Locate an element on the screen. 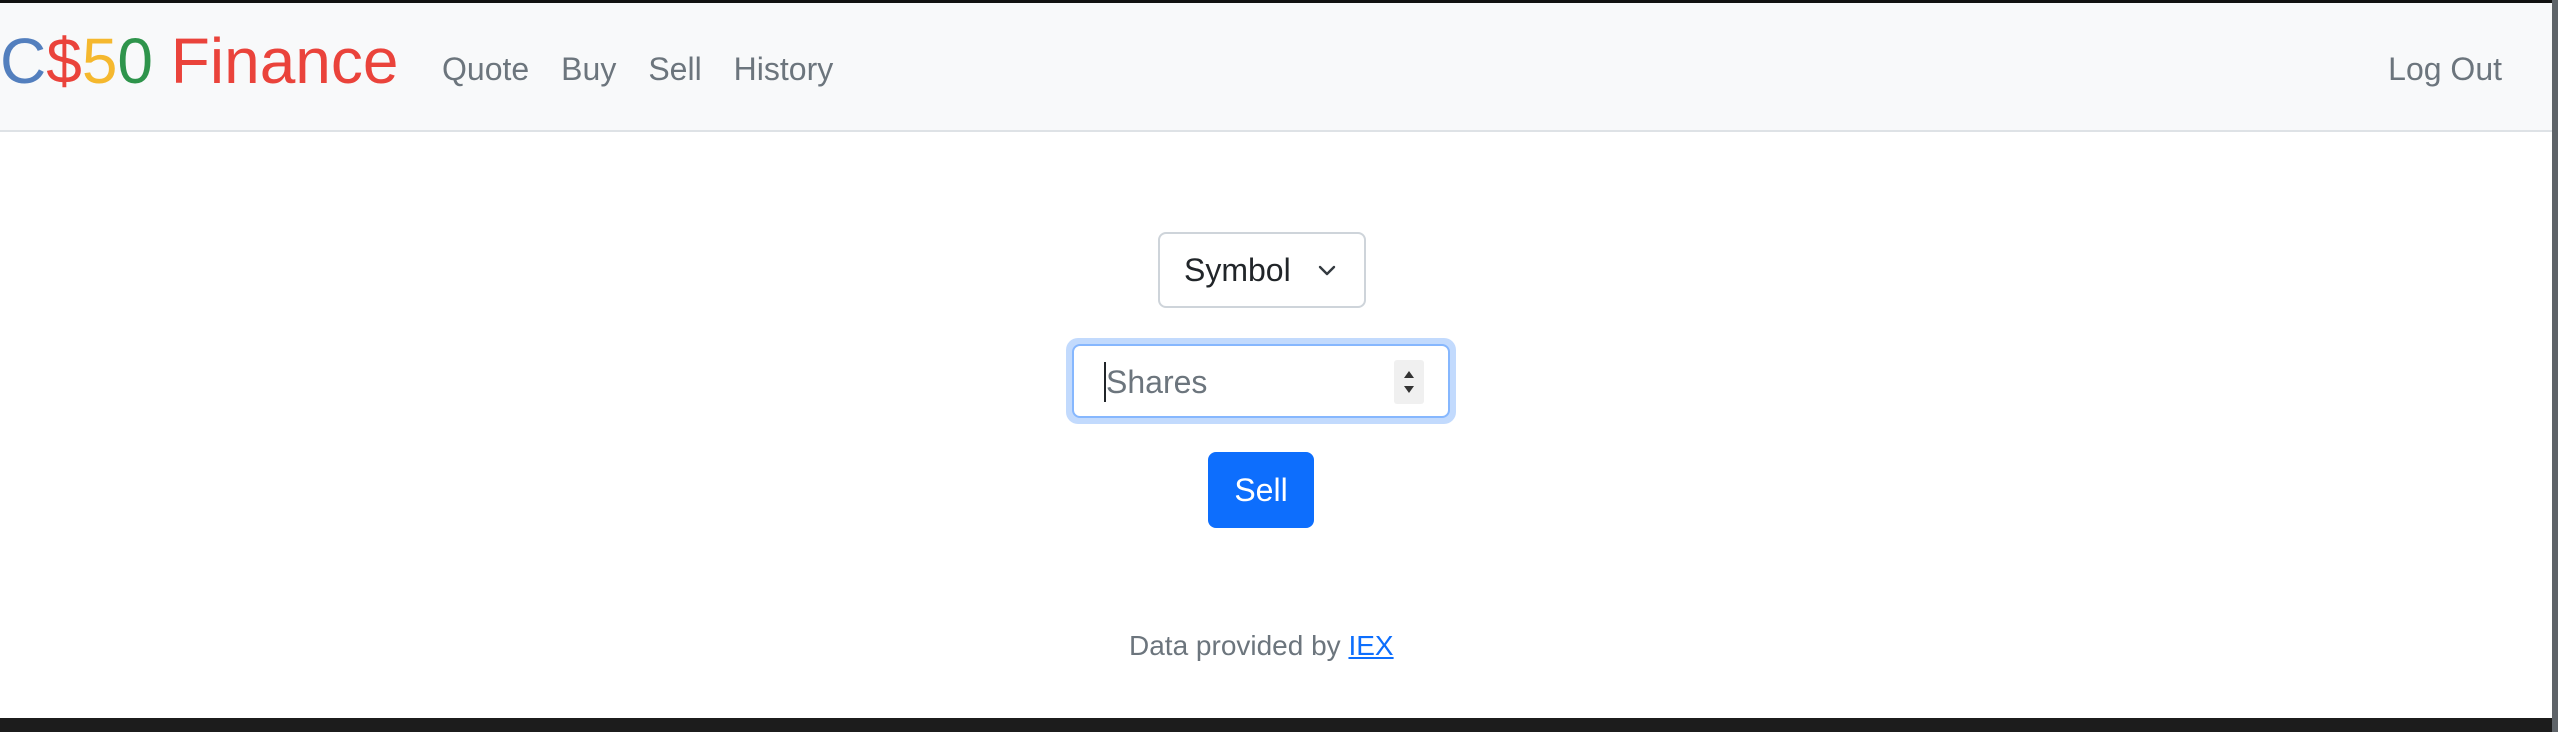 This screenshot has height=732, width=2558. brand-letter-c: C is located at coordinates (23, 61).